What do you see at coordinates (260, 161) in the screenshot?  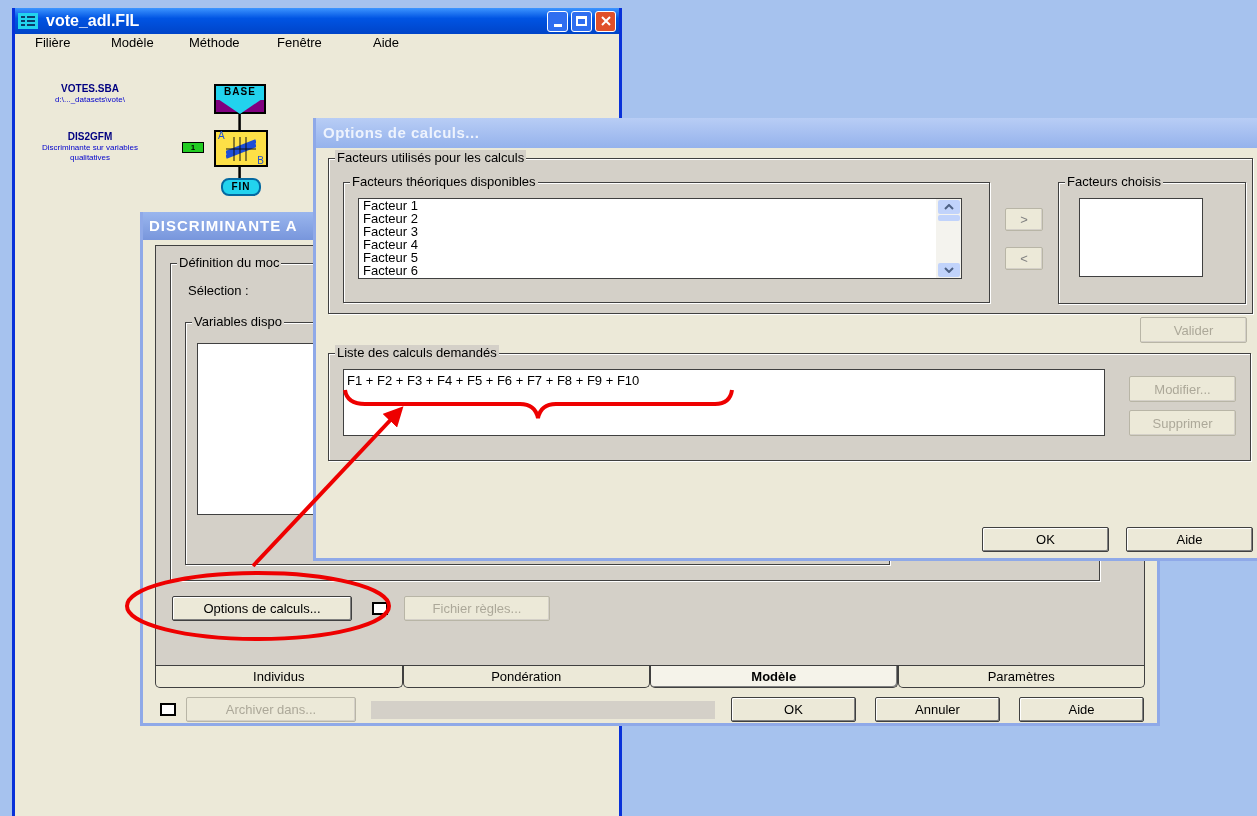 I see `corner-label: B` at bounding box center [260, 161].